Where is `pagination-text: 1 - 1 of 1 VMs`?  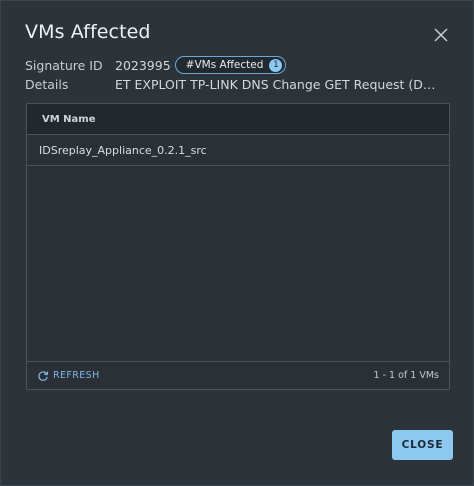
pagination-text: 1 - 1 of 1 VMs is located at coordinates (406, 375).